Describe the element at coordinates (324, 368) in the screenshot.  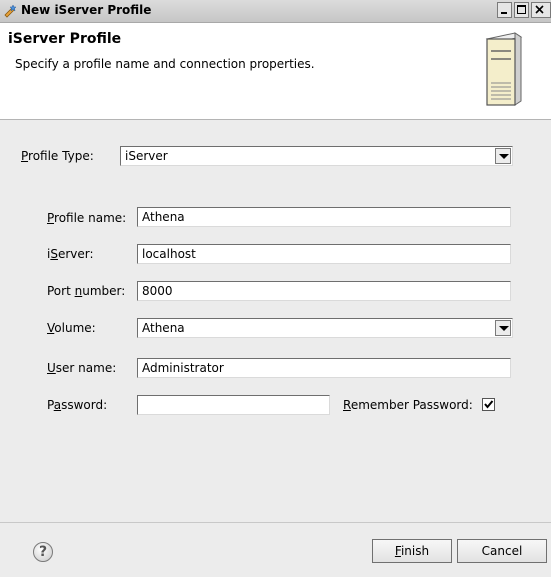
I see `user-name-input: Administrator` at that location.